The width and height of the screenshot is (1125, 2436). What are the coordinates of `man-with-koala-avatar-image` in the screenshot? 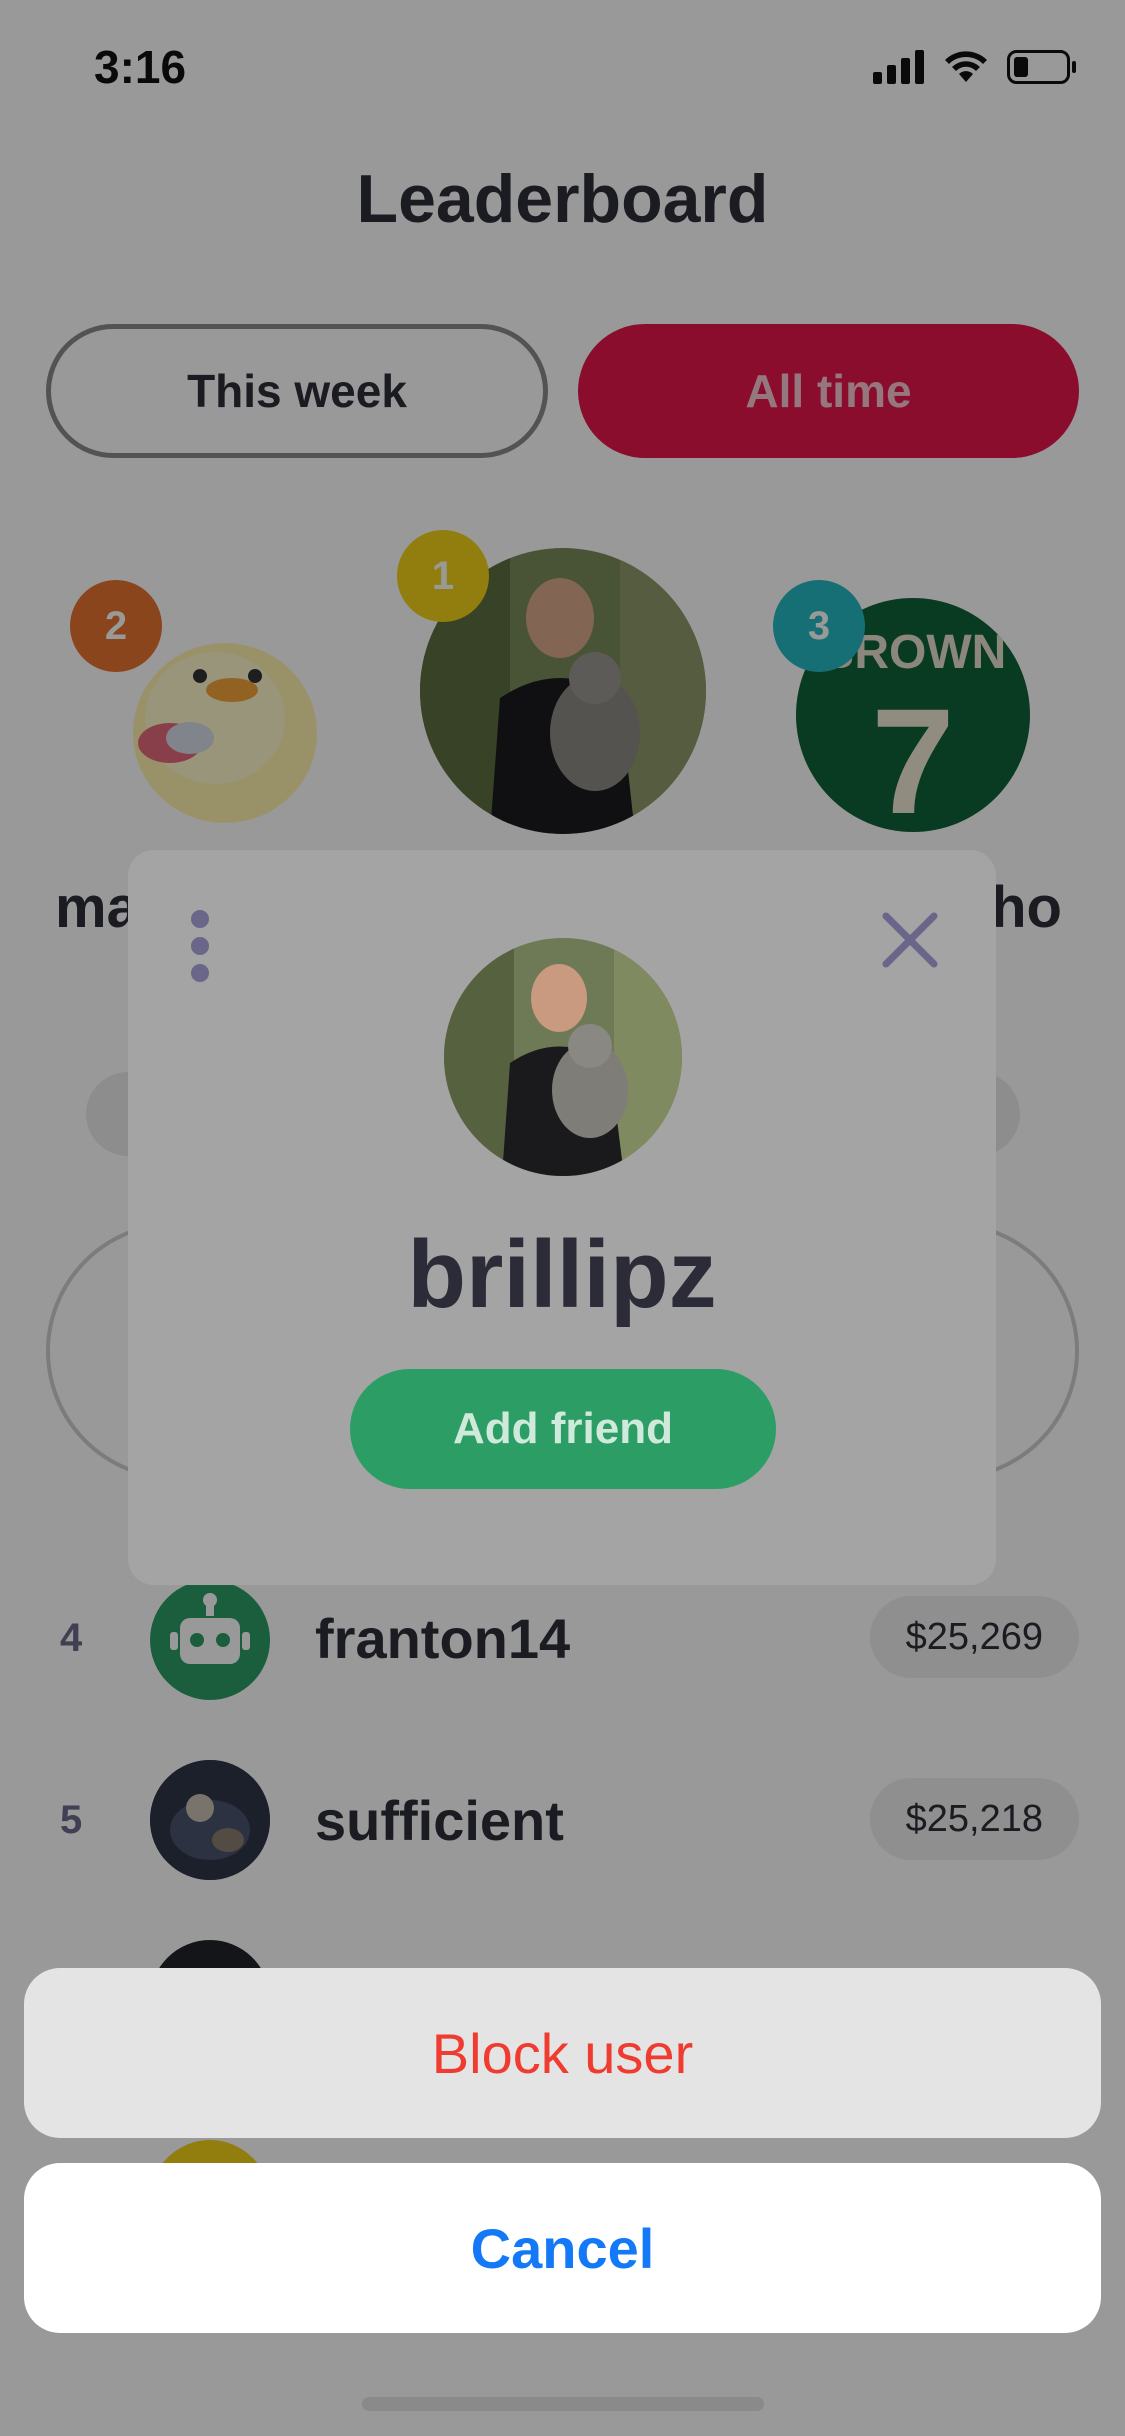 It's located at (563, 1057).